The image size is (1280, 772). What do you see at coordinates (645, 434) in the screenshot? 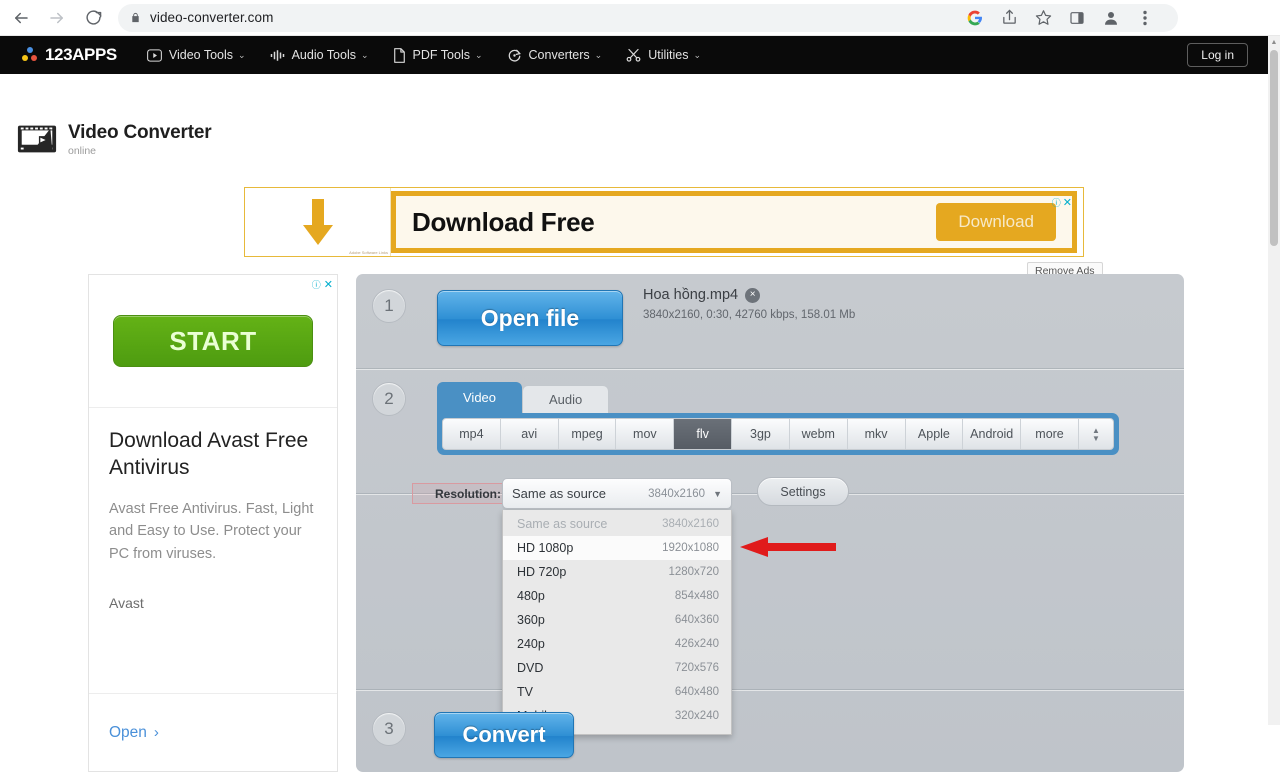
I see `format-mov: mov` at bounding box center [645, 434].